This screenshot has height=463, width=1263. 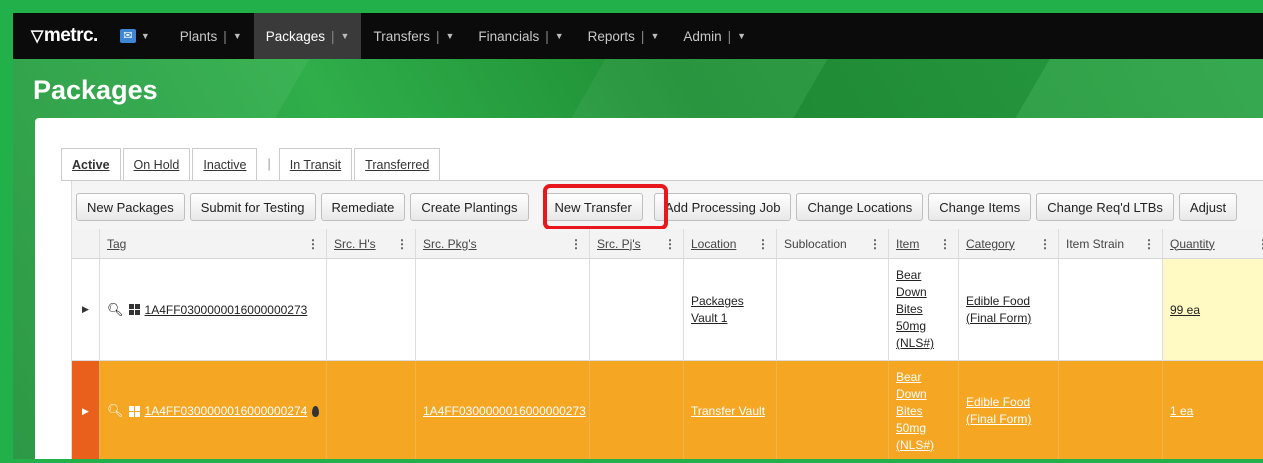 What do you see at coordinates (730, 243) in the screenshot?
I see `col-location: Location ⋮` at bounding box center [730, 243].